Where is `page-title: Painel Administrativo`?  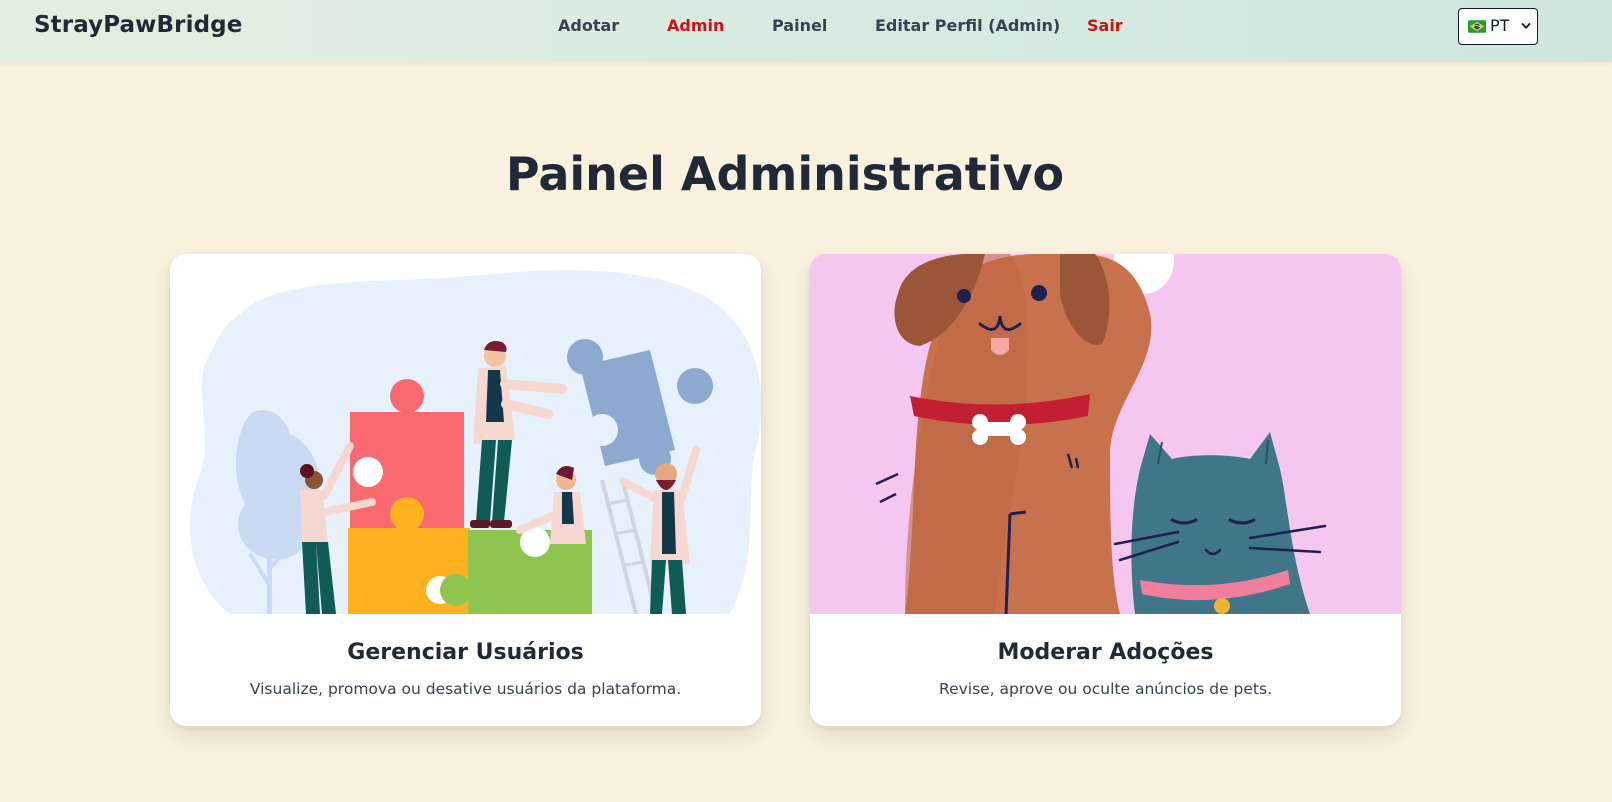
page-title: Painel Administrativo is located at coordinates (785, 174).